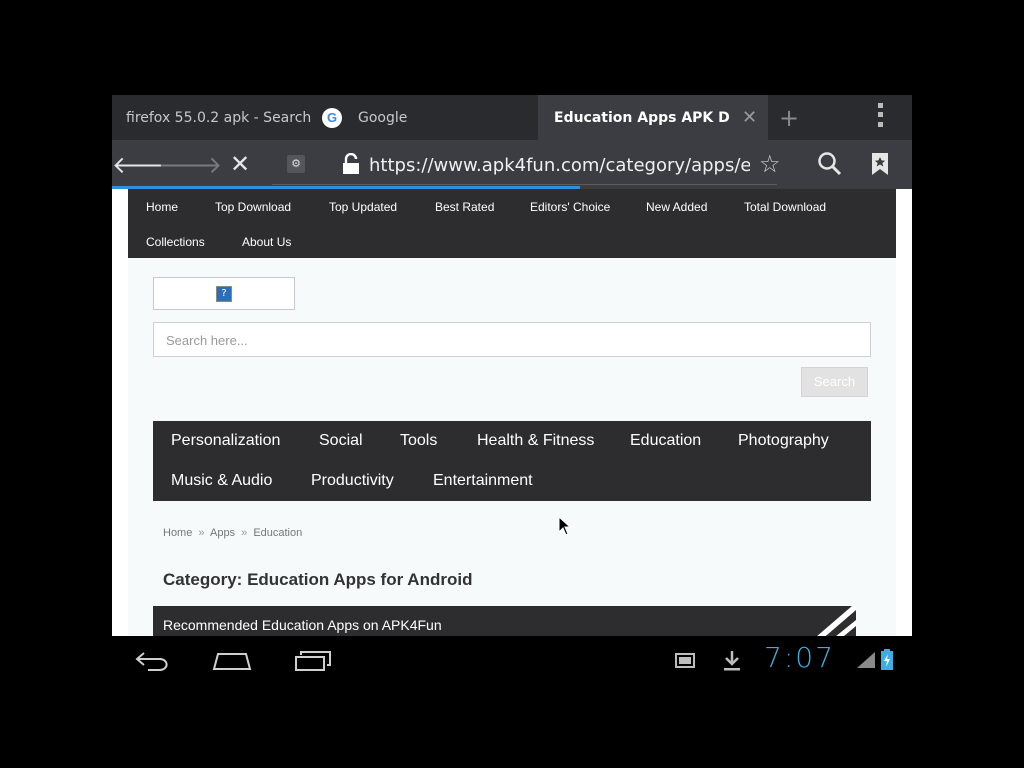 Image resolution: width=1024 pixels, height=768 pixels. I want to click on screenshot-icon, so click(685, 663).